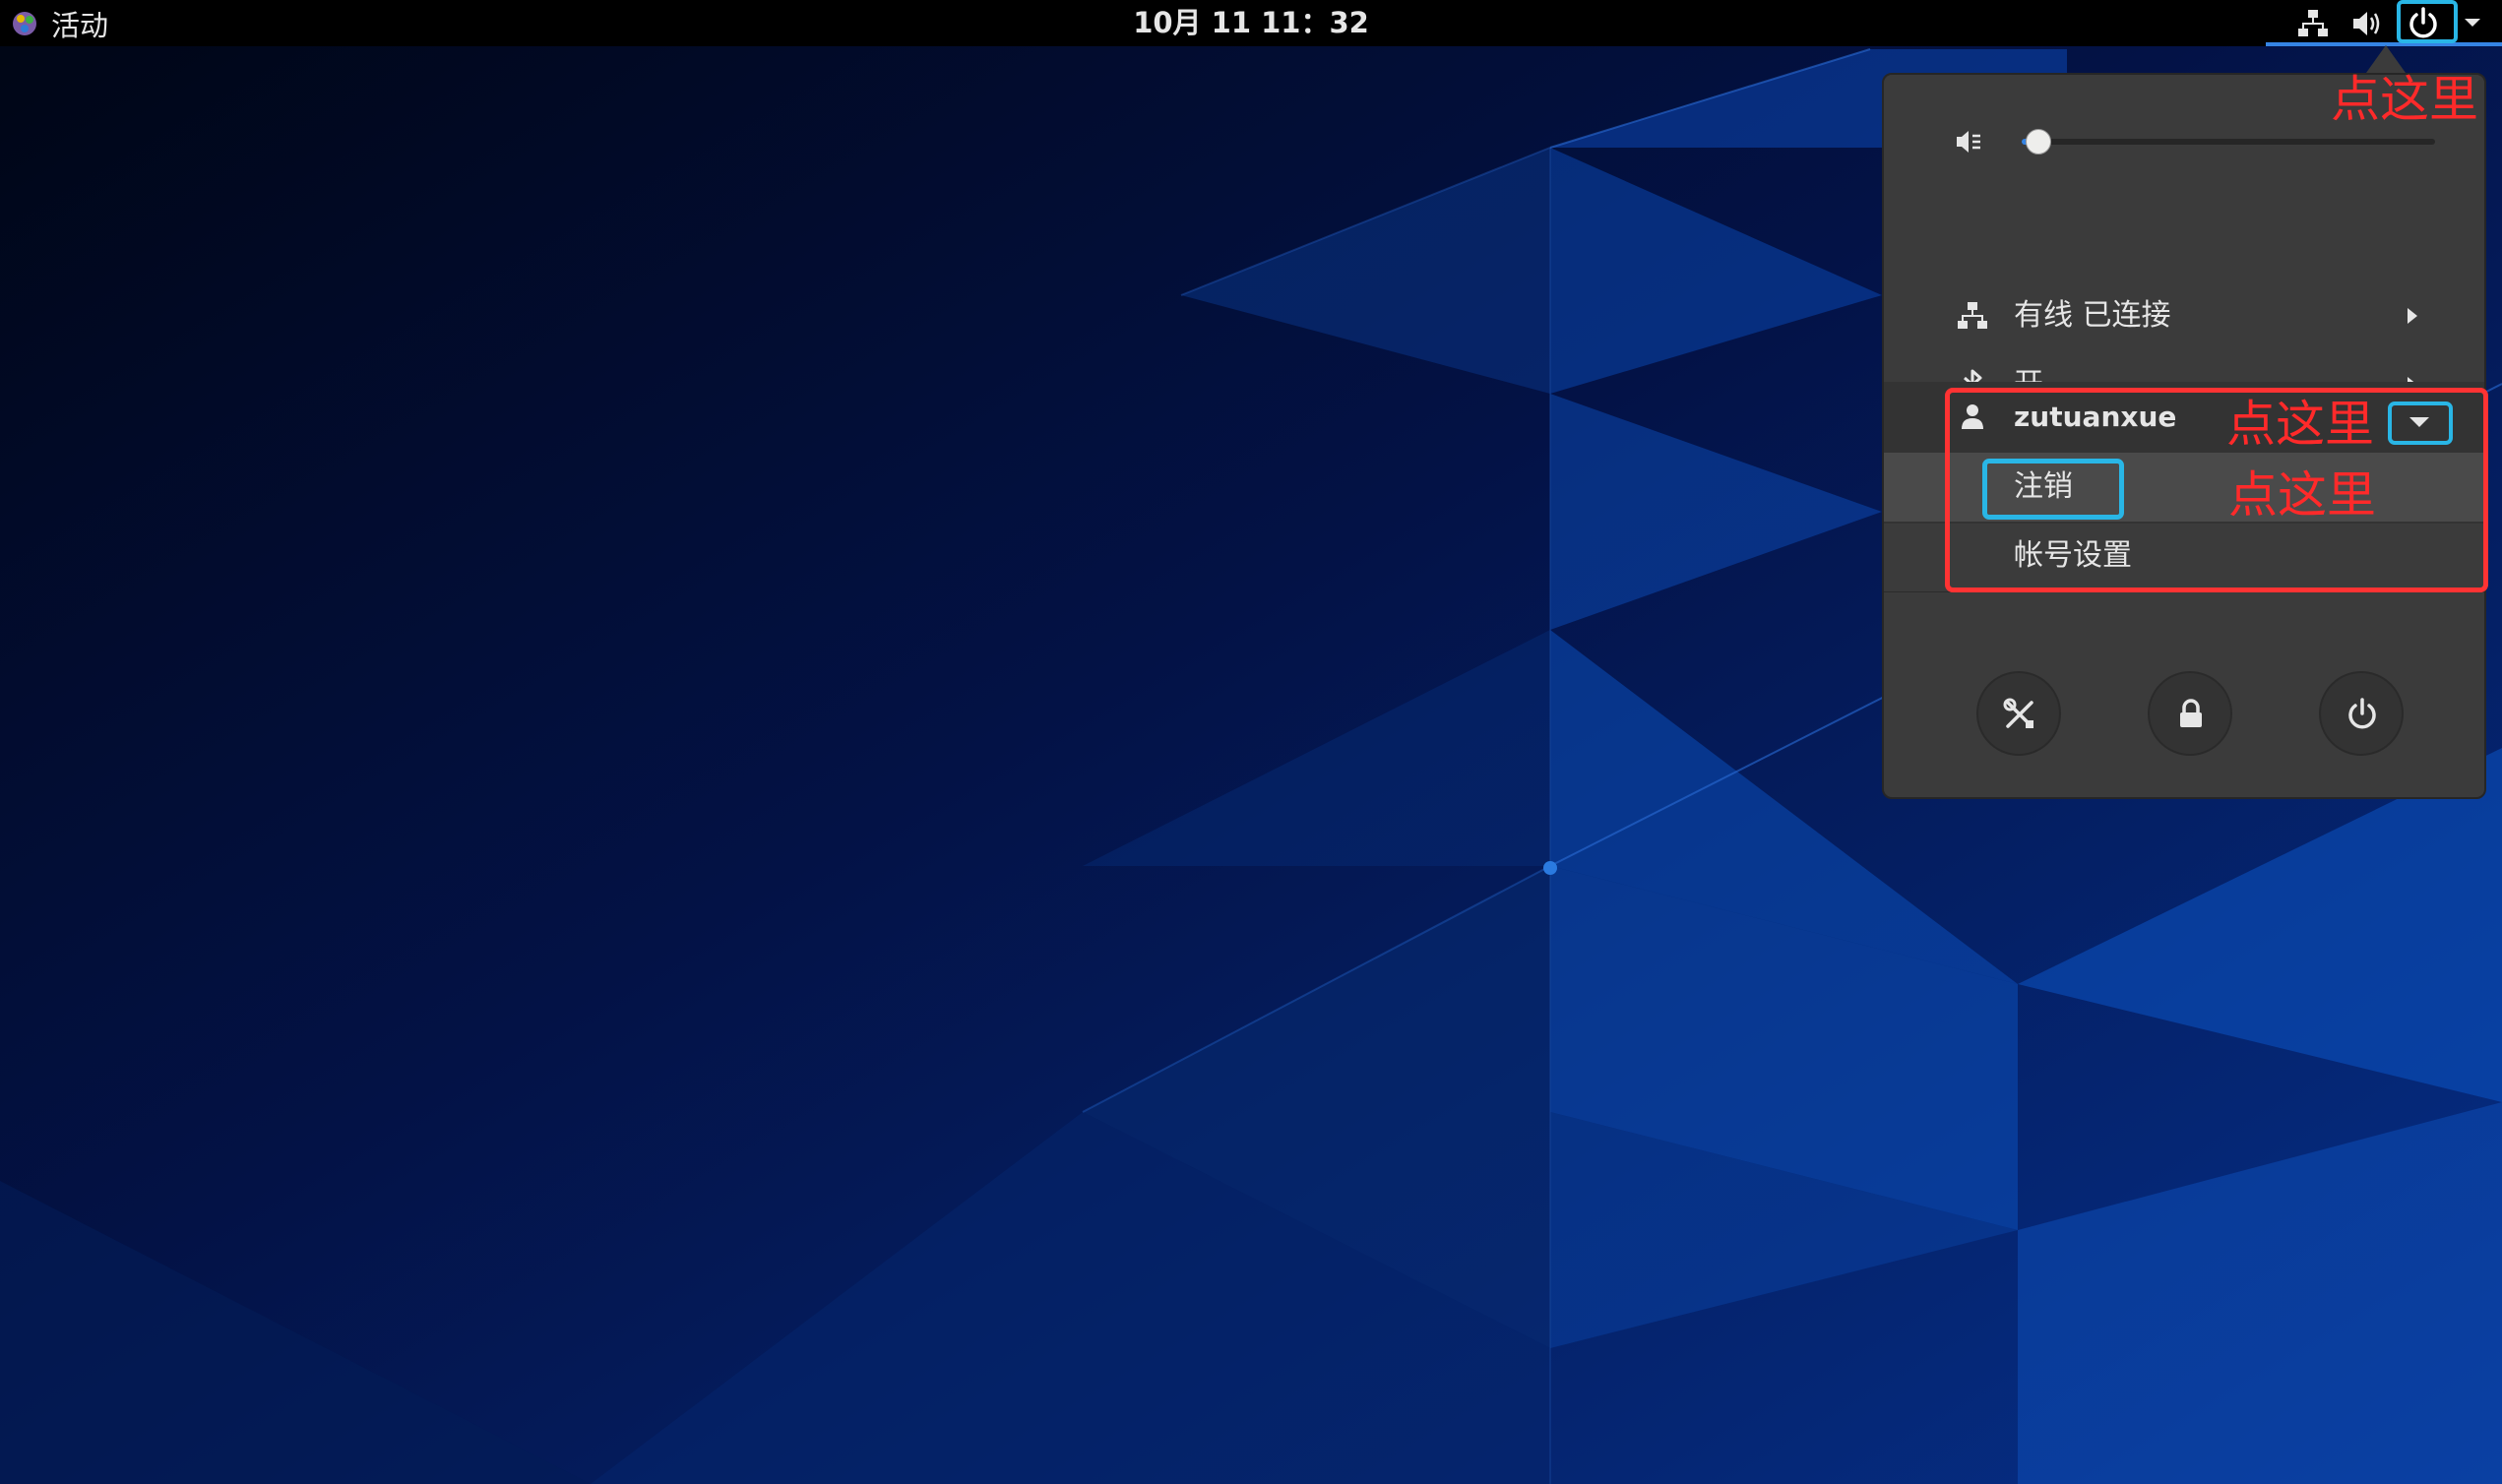 This screenshot has width=2502, height=1484. I want to click on menu-item-wired-network: 有线 已连接, so click(2184, 315).